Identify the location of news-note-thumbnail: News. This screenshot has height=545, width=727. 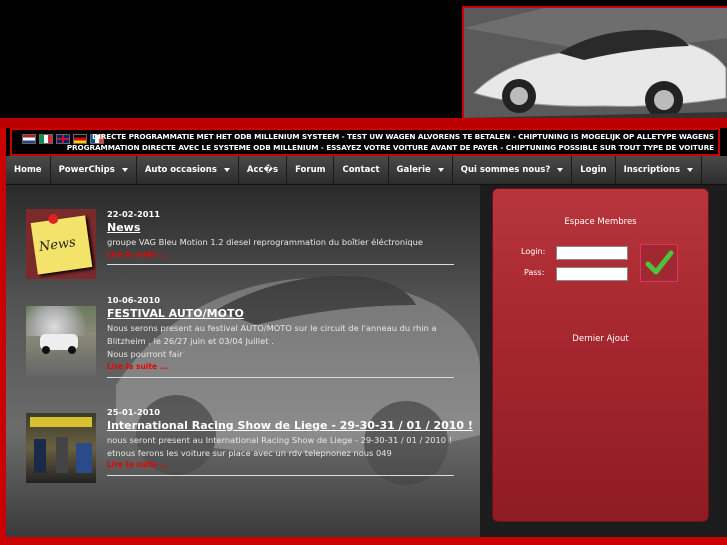
(61, 244).